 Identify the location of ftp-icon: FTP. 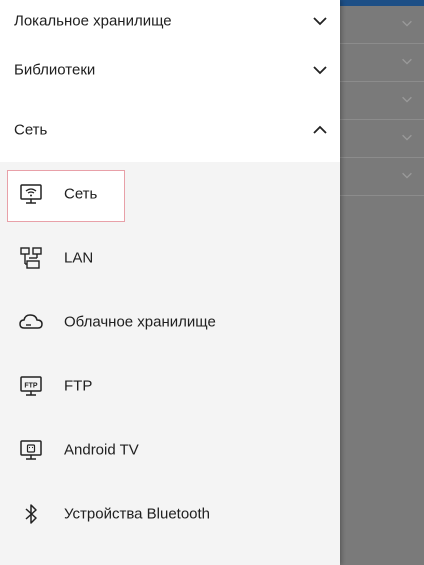
(31, 386).